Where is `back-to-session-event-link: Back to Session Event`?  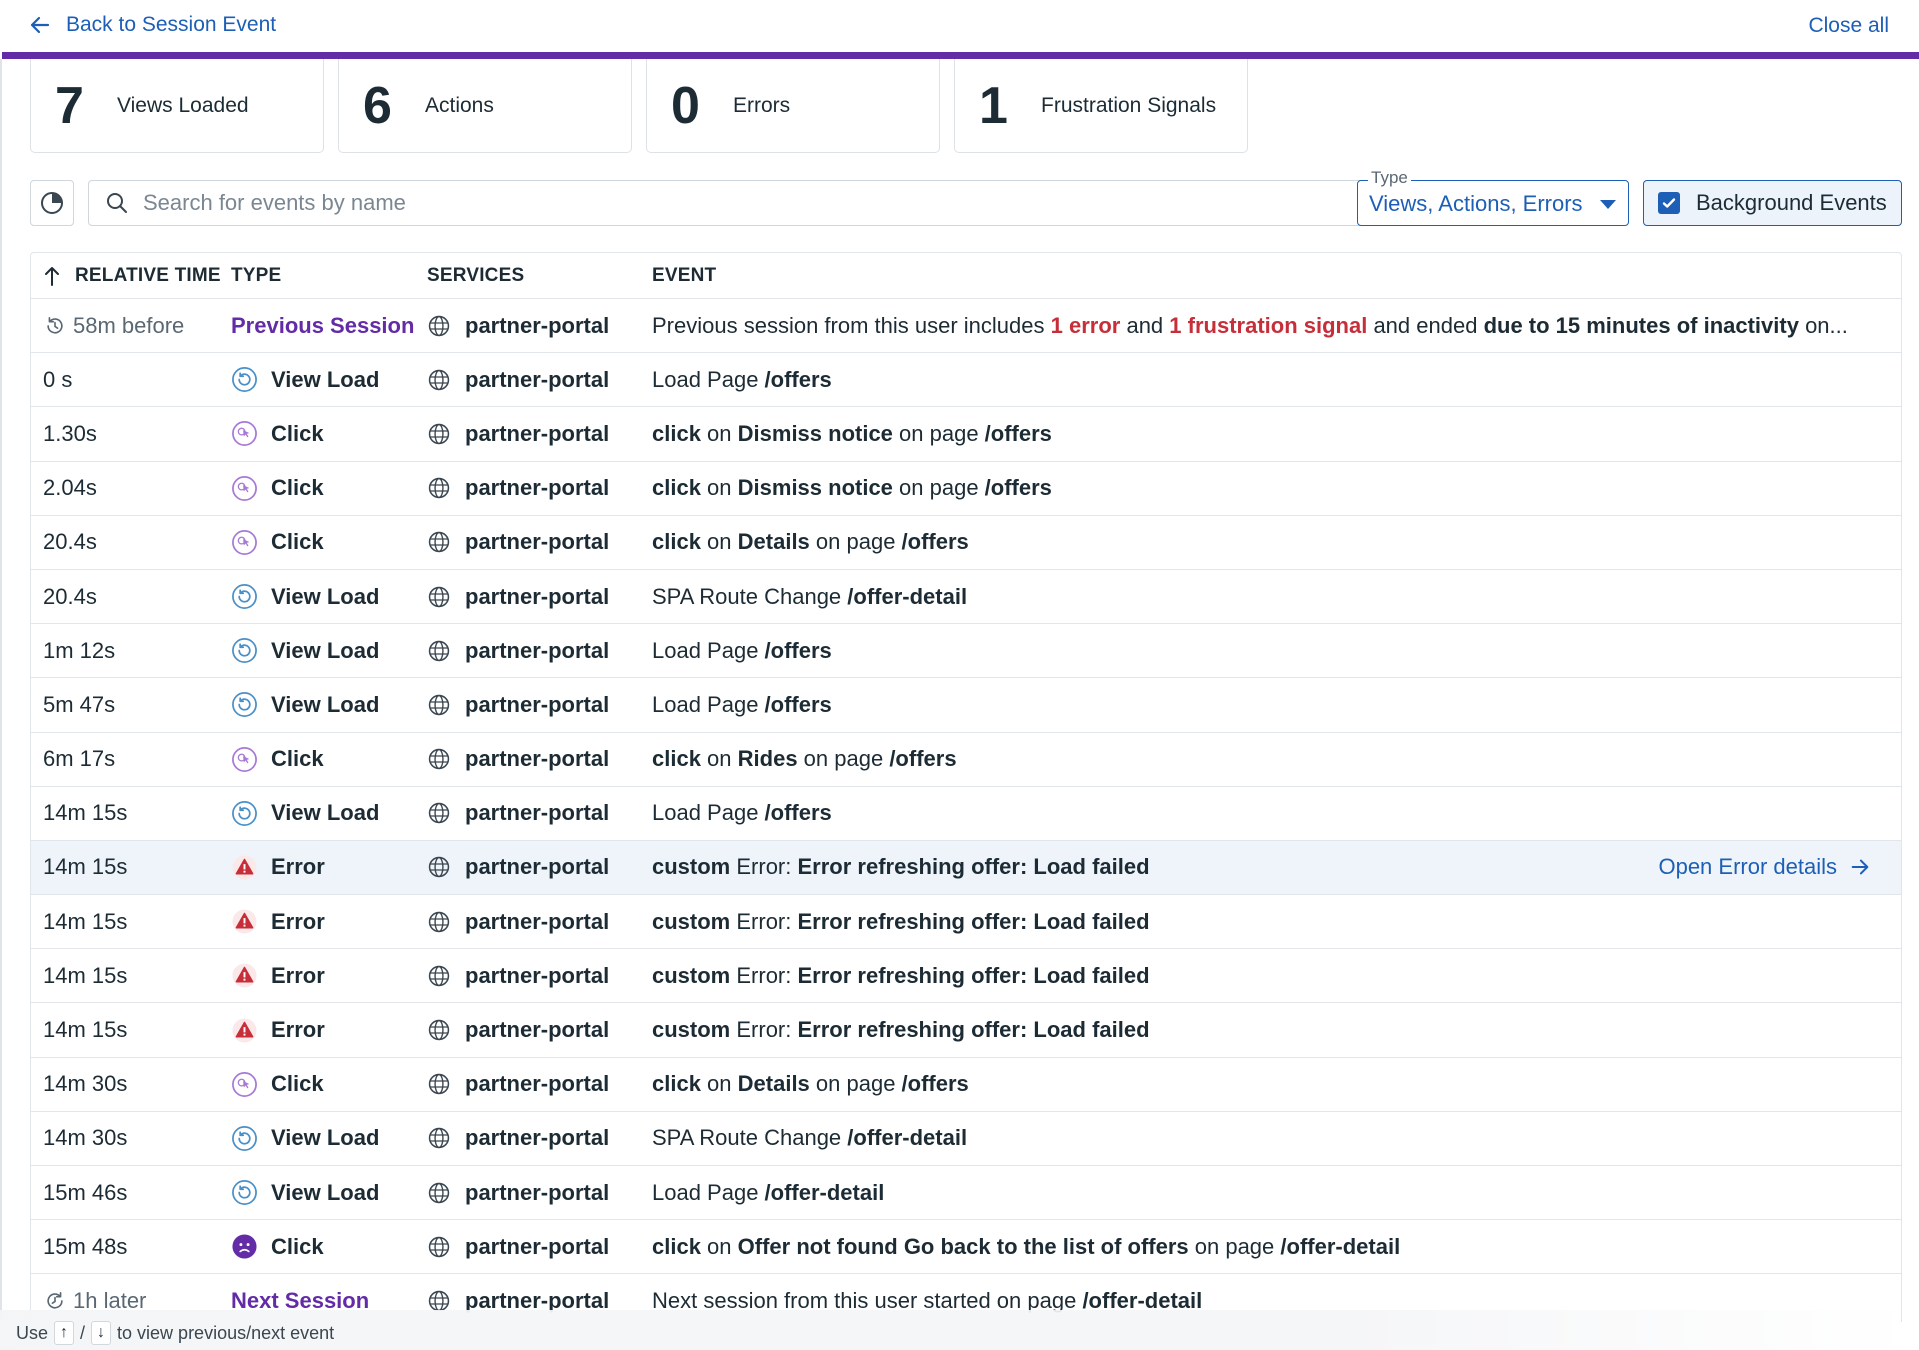
back-to-session-event-link: Back to Session Event is located at coordinates (152, 25).